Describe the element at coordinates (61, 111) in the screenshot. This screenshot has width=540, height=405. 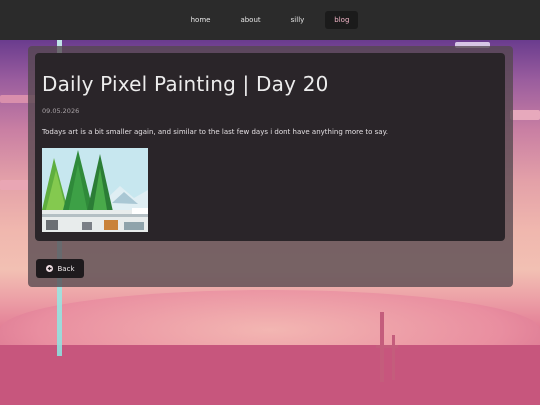
I see `post-date: 09.05.2026` at that location.